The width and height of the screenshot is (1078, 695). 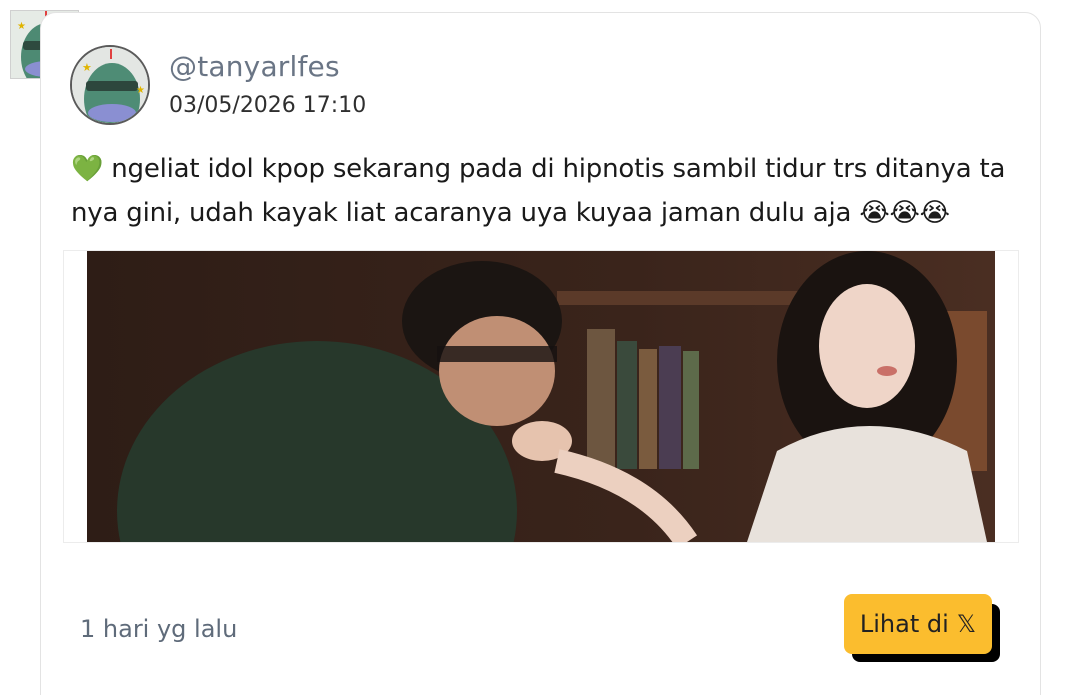 I want to click on x-logo-icon: 𝕏, so click(x=966, y=624).